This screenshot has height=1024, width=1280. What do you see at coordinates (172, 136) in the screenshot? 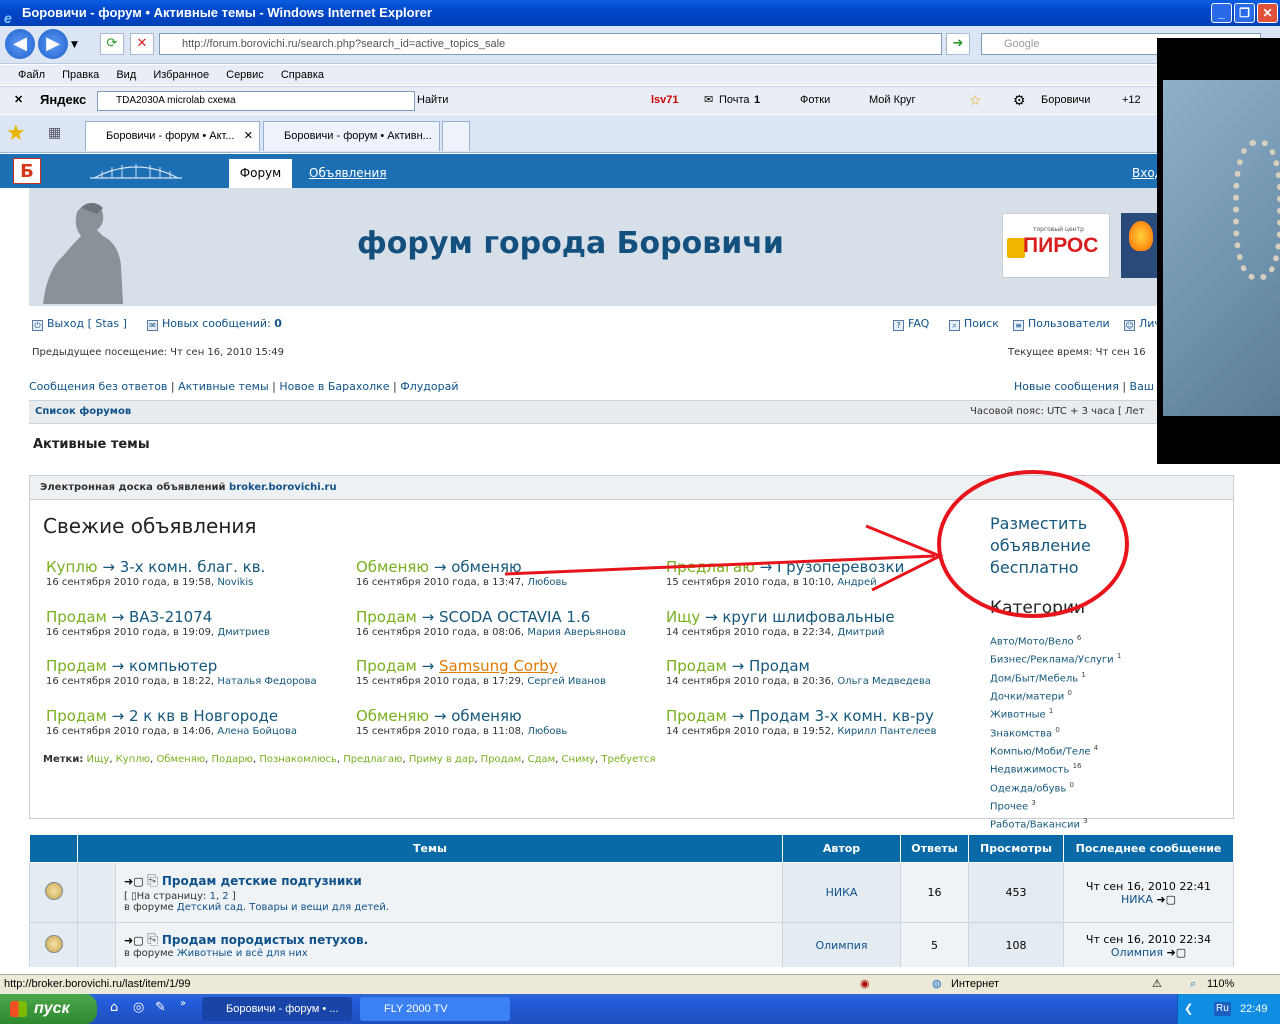
I see `tab-active: Боровичи - форум • Акт... ✕` at bounding box center [172, 136].